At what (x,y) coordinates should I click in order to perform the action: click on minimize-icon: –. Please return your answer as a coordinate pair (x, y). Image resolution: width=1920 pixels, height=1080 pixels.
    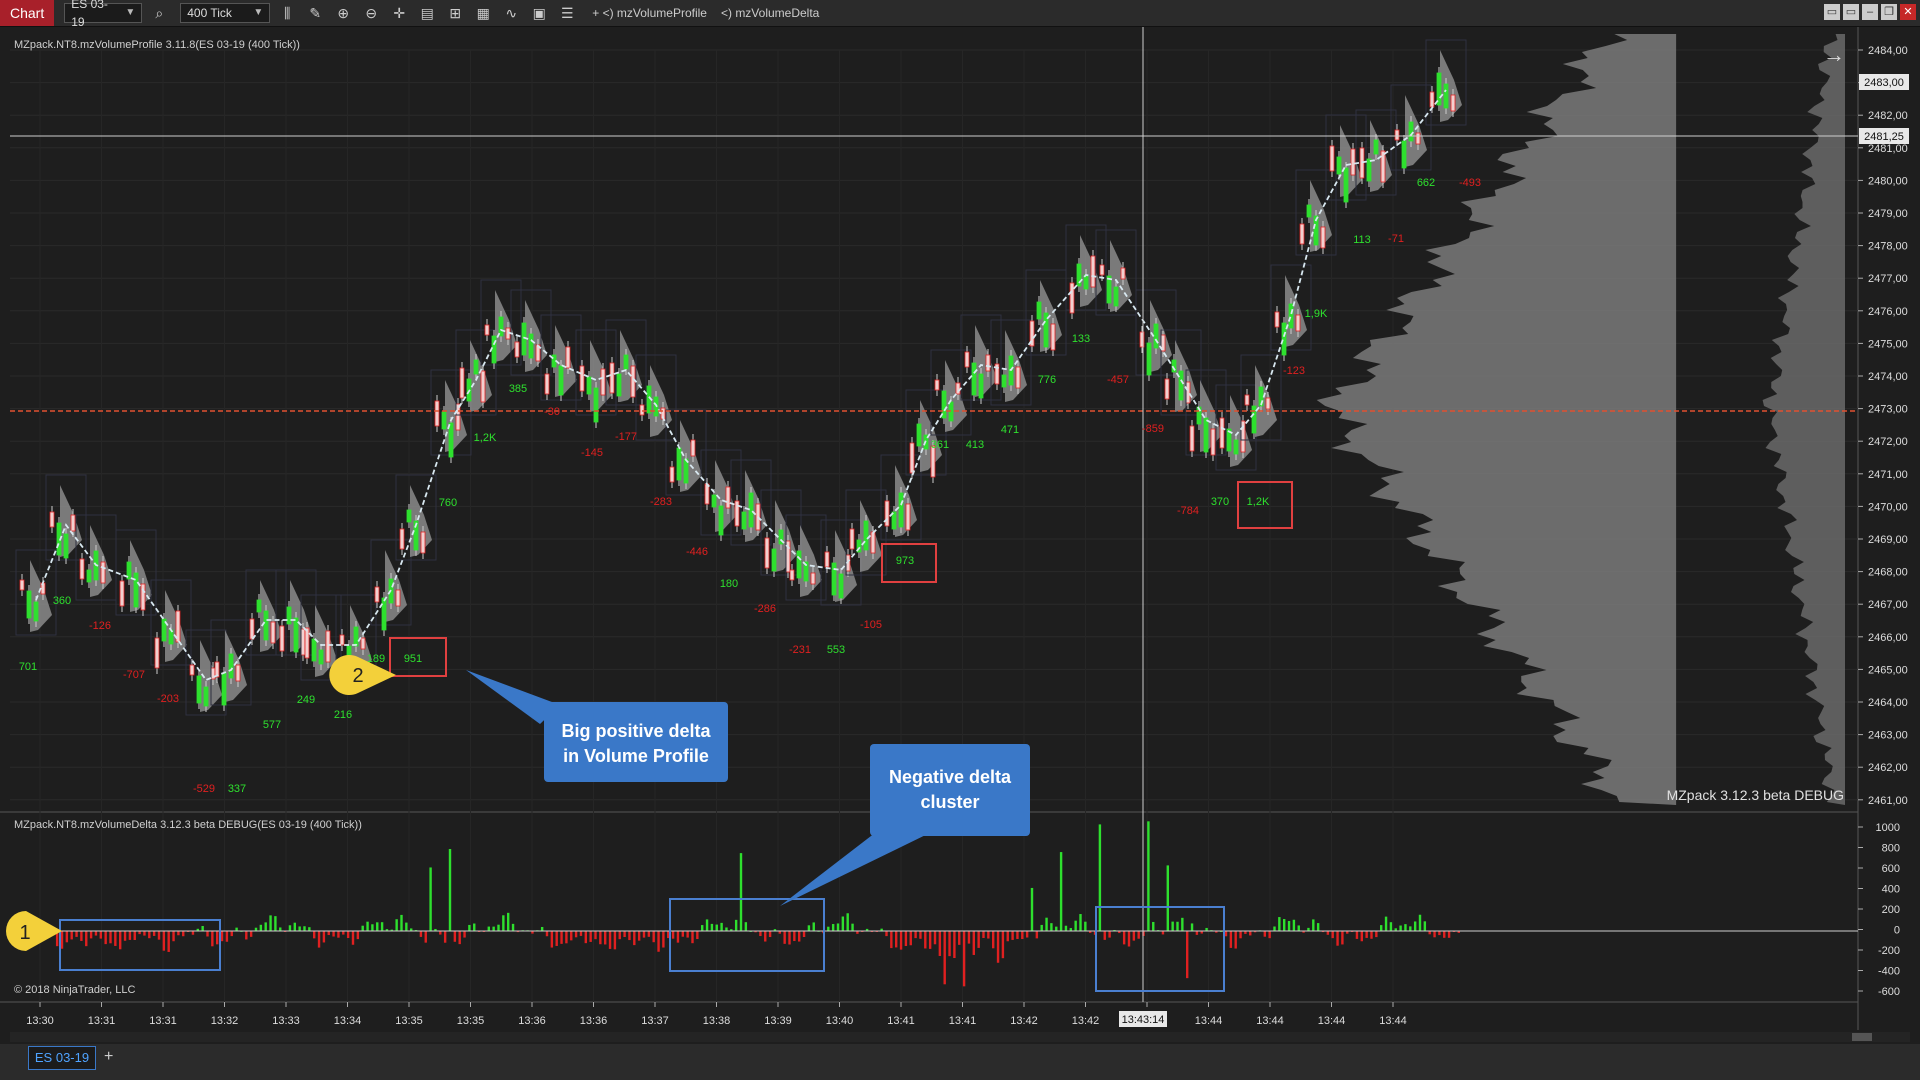
    Looking at the image, I should click on (1870, 12).